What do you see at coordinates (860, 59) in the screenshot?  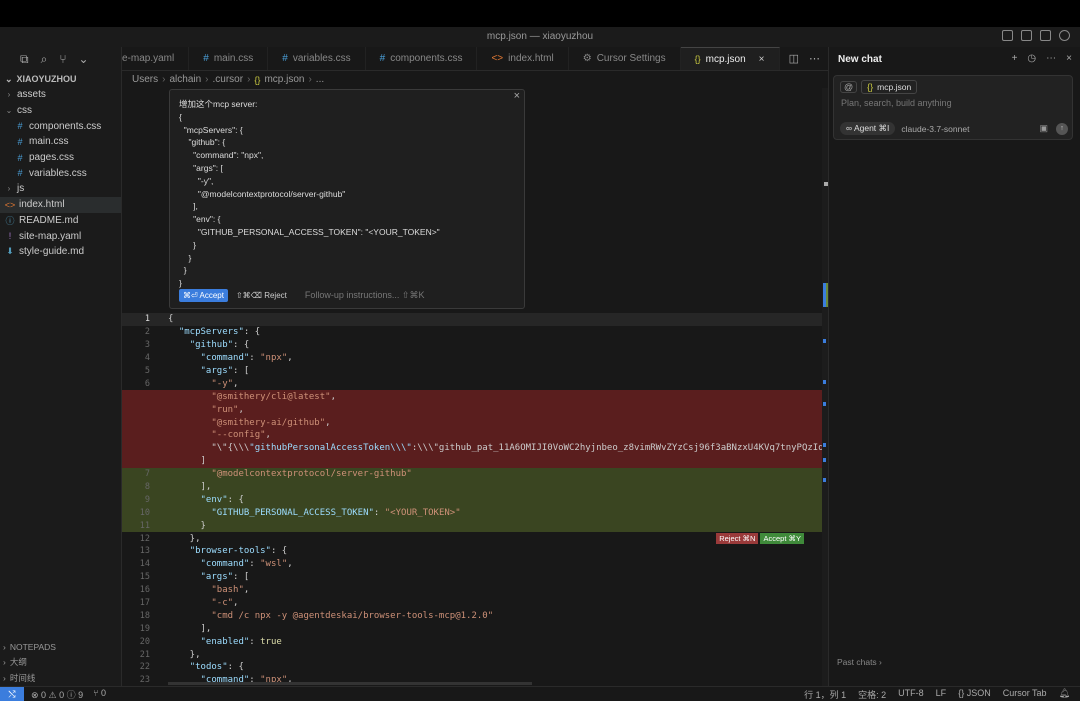 I see `chat-title: New chat` at bounding box center [860, 59].